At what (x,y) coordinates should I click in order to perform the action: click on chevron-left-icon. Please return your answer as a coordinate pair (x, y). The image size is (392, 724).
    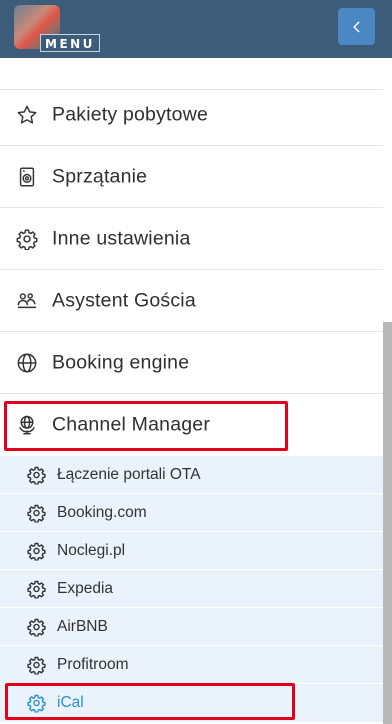
    Looking at the image, I should click on (357, 27).